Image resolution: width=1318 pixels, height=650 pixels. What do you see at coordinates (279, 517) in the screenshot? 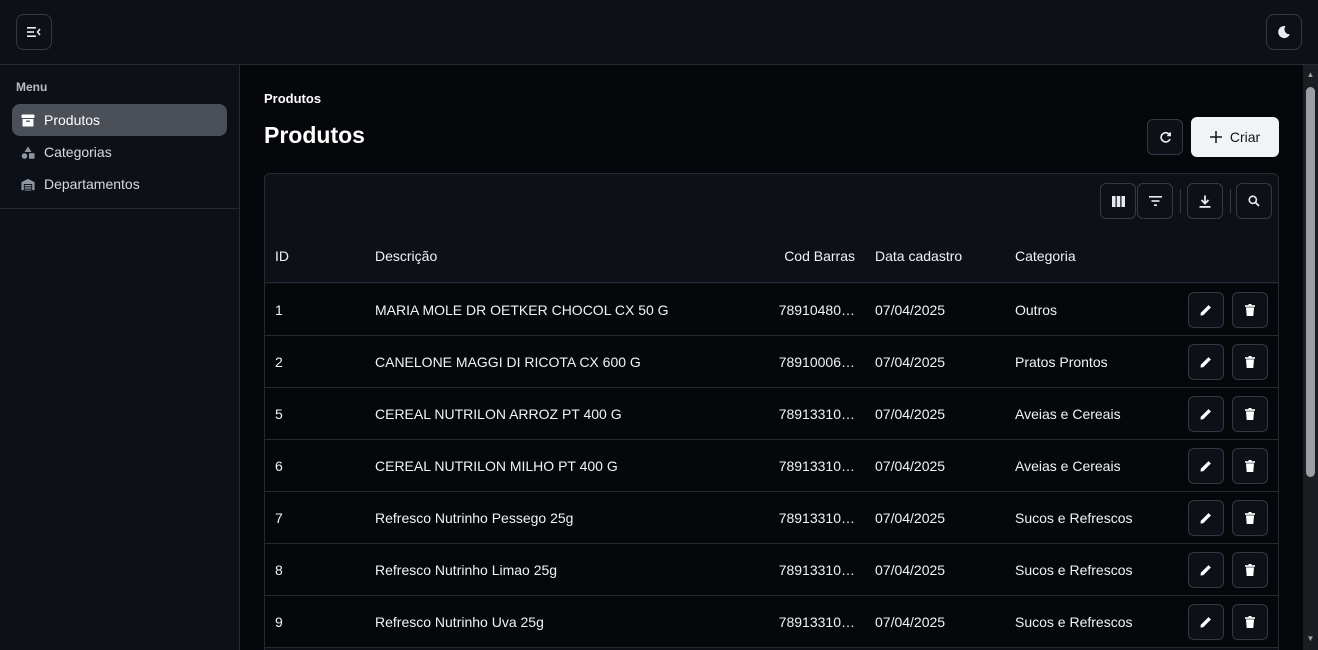
I see `cell-id: 7` at bounding box center [279, 517].